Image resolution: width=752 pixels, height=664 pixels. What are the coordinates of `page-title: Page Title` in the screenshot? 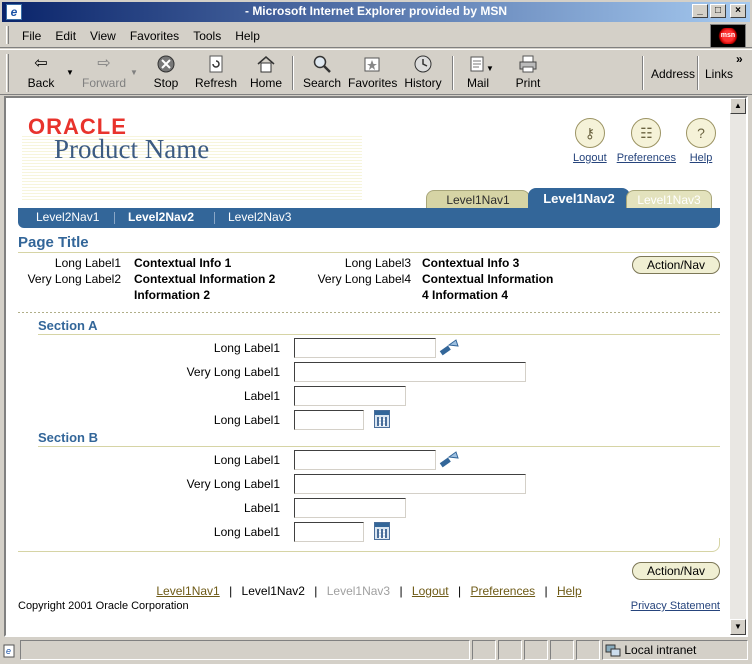 It's located at (53, 242).